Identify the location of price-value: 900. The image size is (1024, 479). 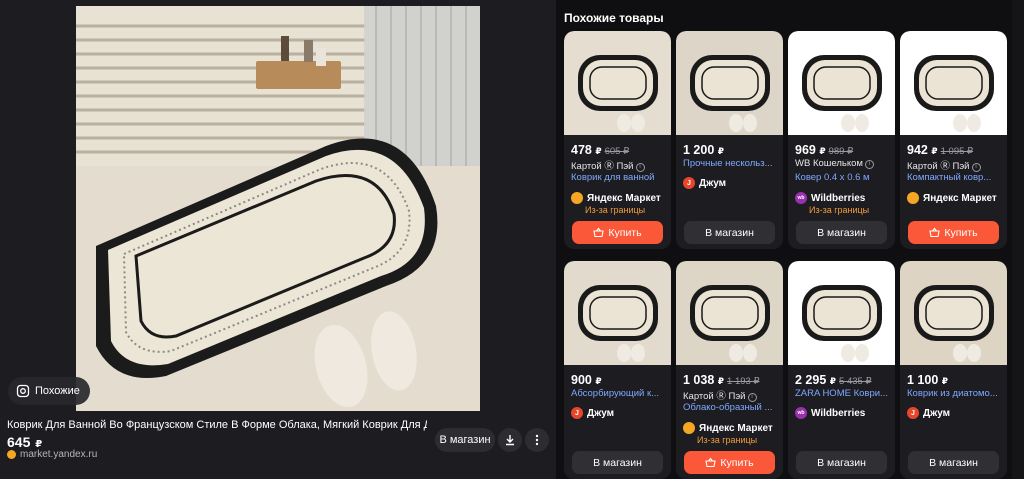
(583, 380).